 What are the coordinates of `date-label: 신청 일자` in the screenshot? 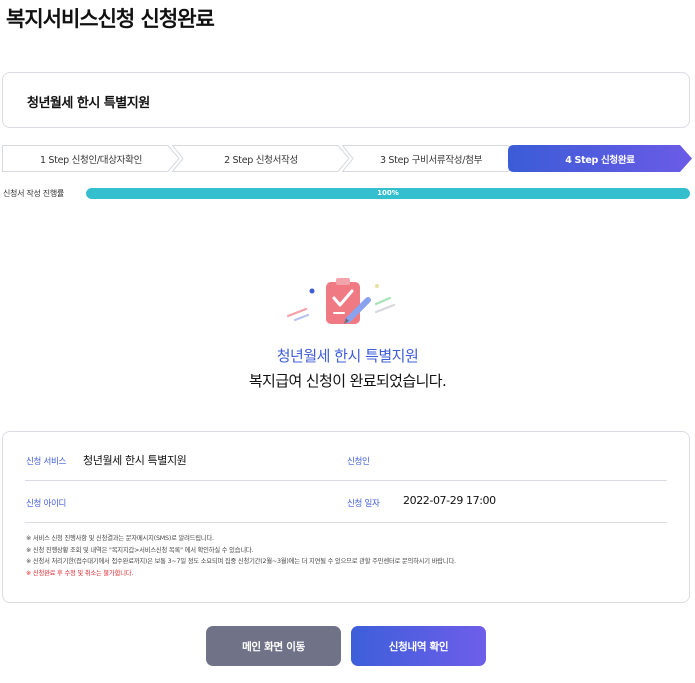 It's located at (363, 504).